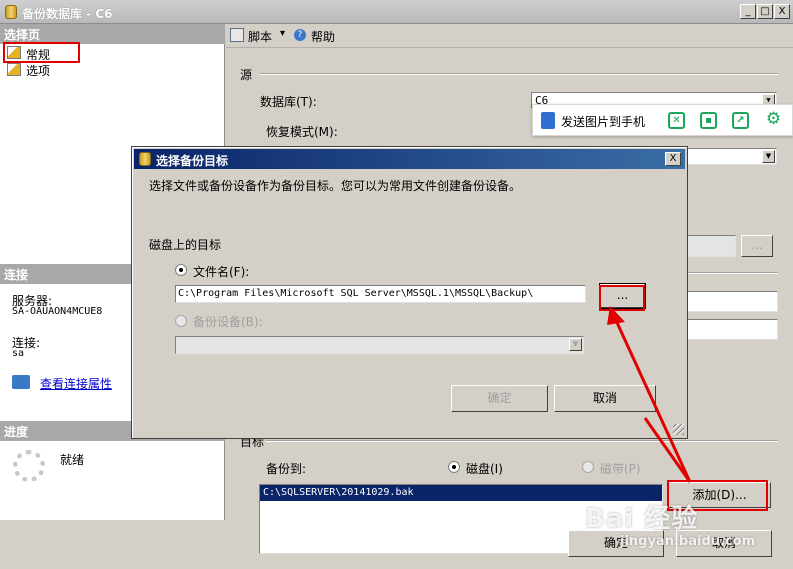 The width and height of the screenshot is (793, 569). What do you see at coordinates (652, 399) in the screenshot?
I see `arrow-to-browse` at bounding box center [652, 399].